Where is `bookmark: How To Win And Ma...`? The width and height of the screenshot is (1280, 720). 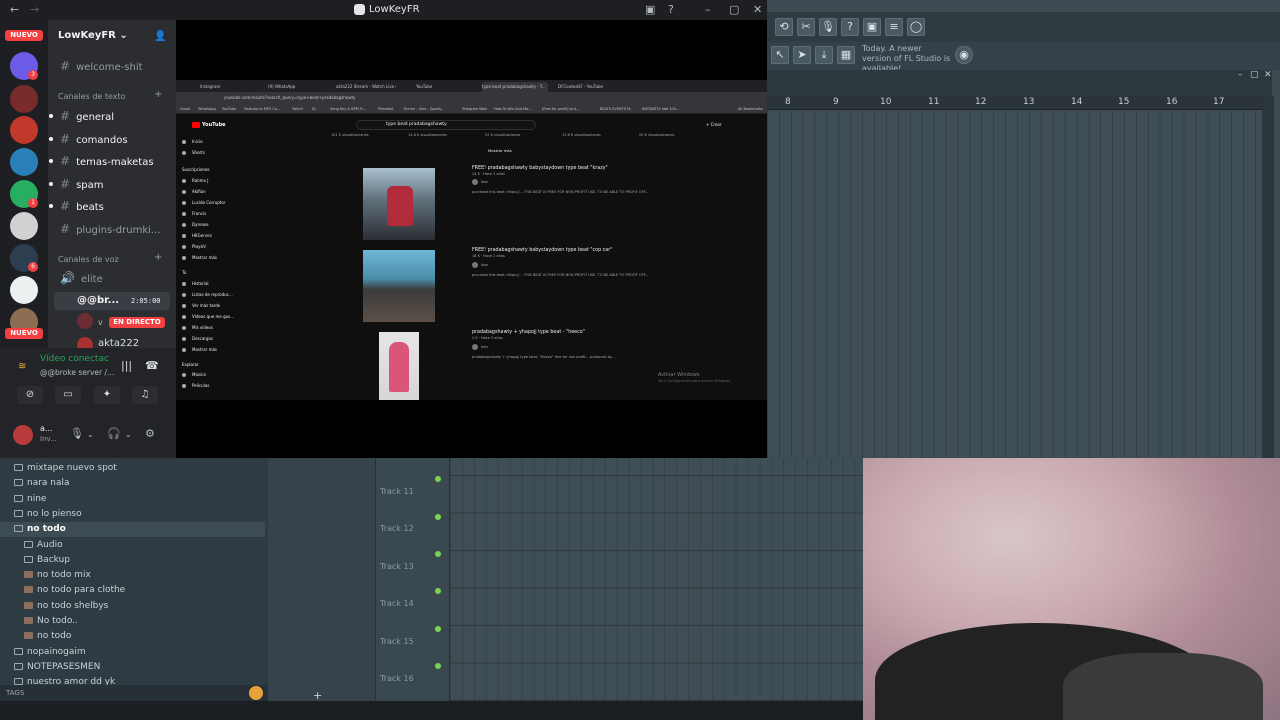 bookmark: How To Win And Ma... is located at coordinates (513, 109).